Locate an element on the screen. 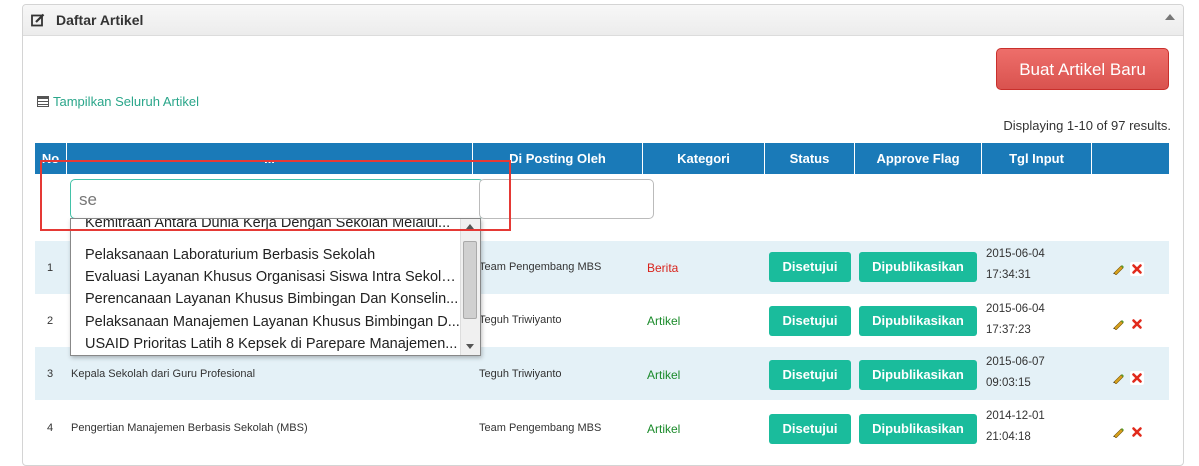 Image resolution: width=1199 pixels, height=466 pixels. header-category: Kategori is located at coordinates (704, 158).